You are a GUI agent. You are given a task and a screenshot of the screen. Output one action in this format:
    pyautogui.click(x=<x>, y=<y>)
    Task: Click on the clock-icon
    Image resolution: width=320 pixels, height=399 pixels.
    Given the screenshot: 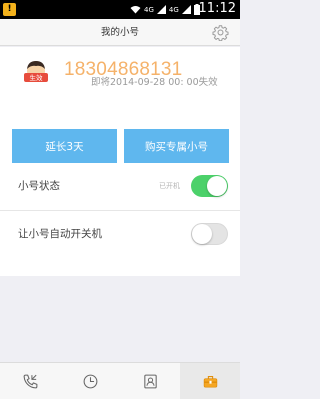 What is the action you would take?
    pyautogui.click(x=90, y=381)
    